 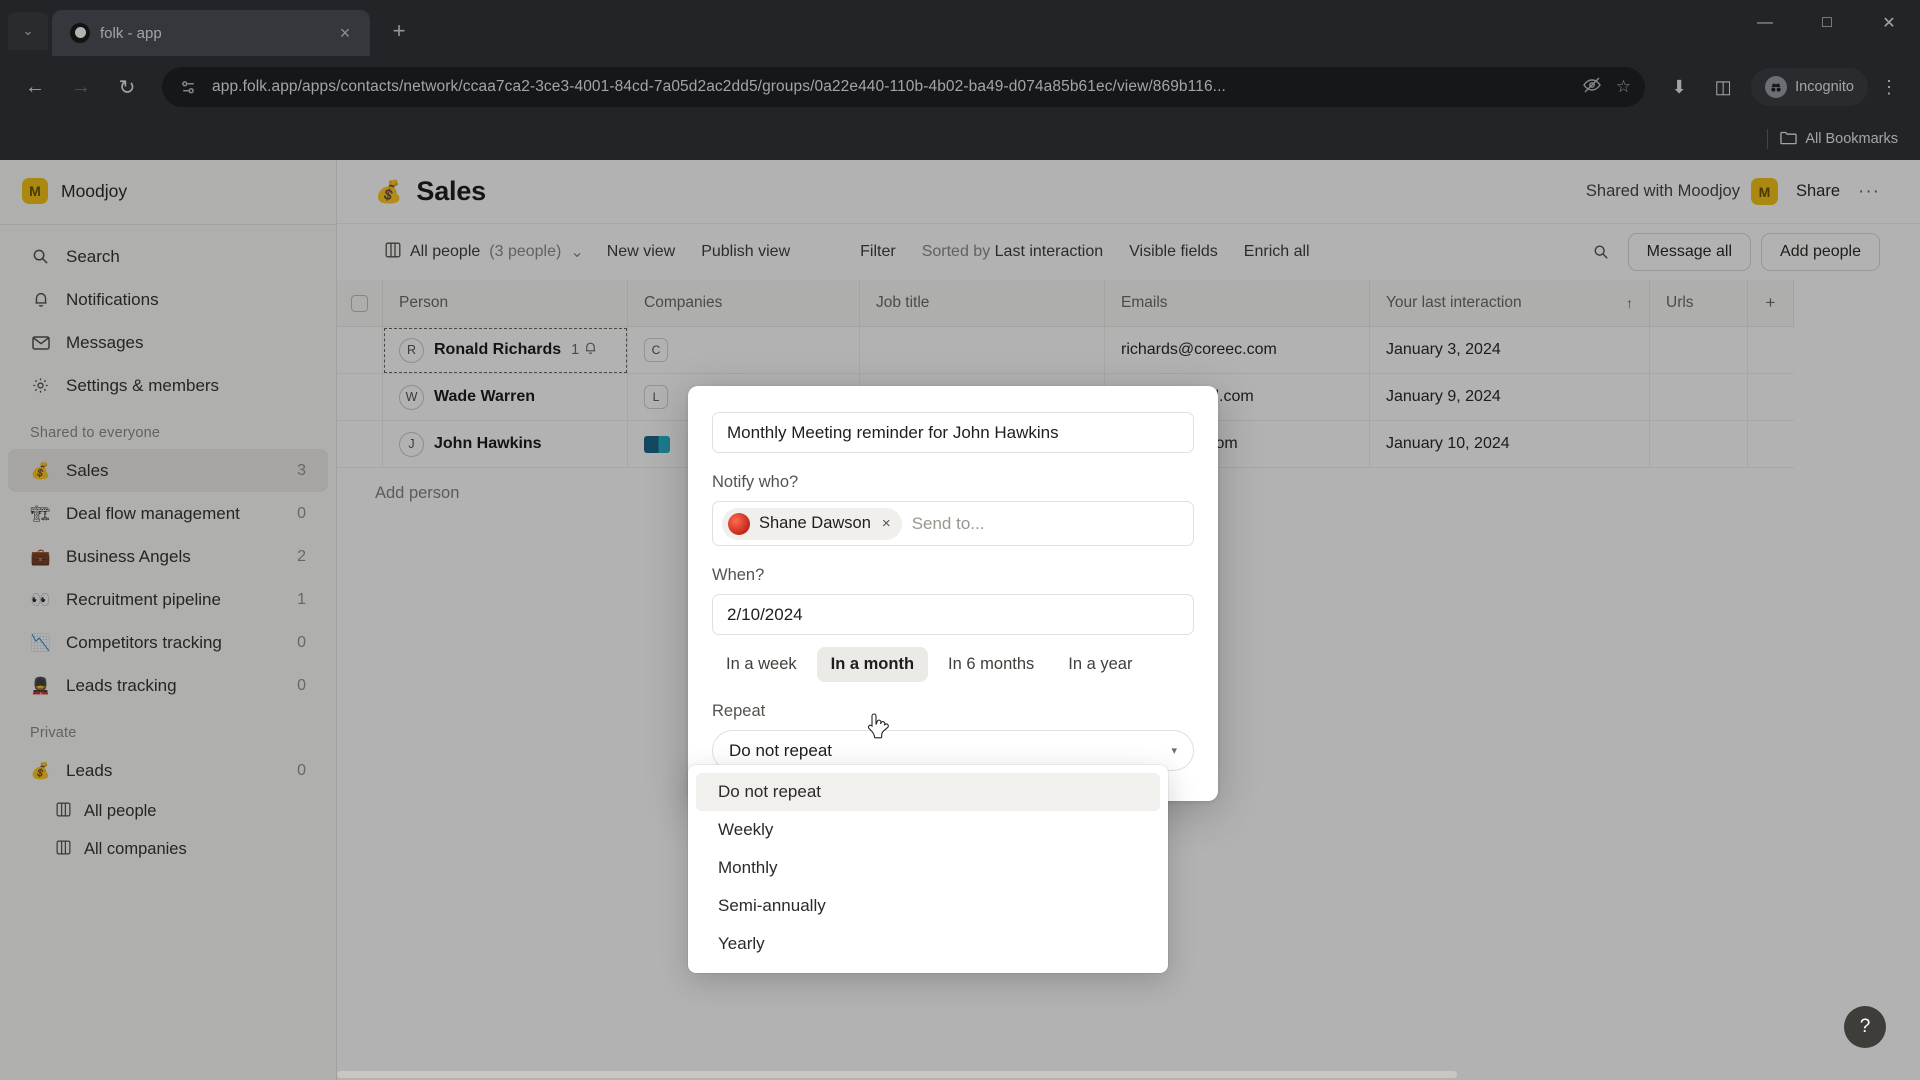 What do you see at coordinates (781, 750) in the screenshot?
I see `repeat-selected-value: Do not repeat` at bounding box center [781, 750].